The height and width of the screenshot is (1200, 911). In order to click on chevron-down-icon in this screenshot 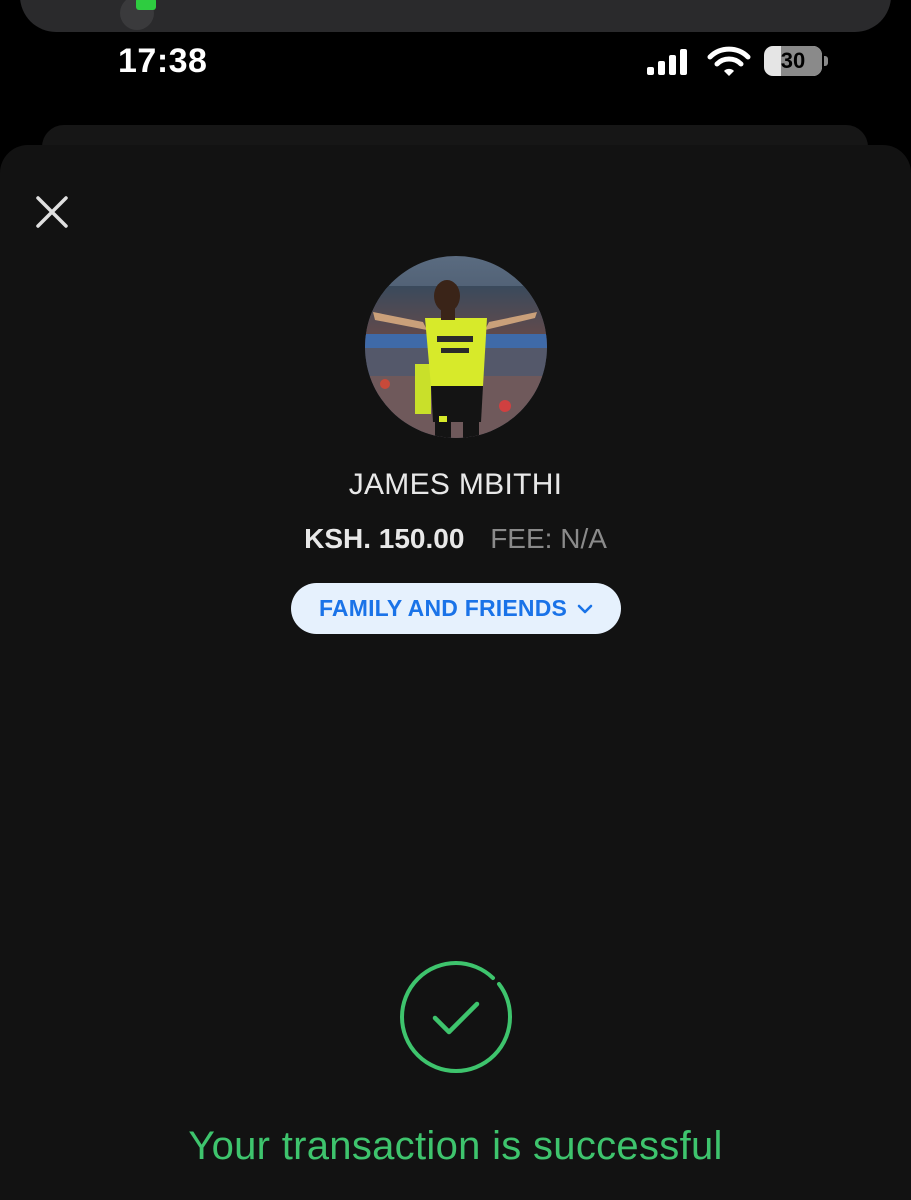, I will do `click(585, 608)`.